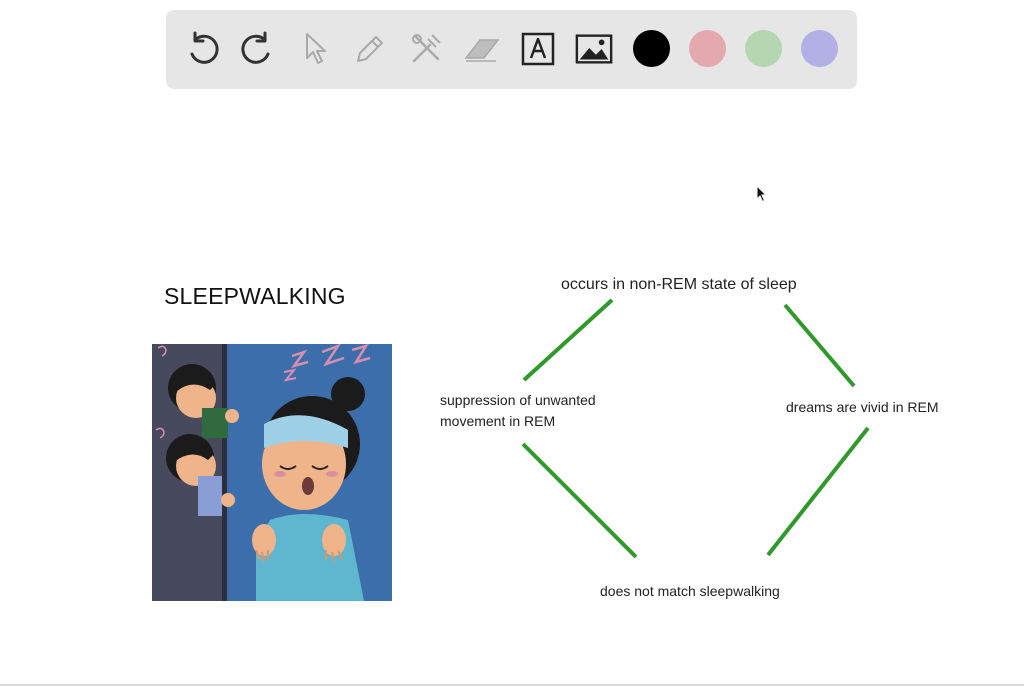 This screenshot has height=686, width=1024. I want to click on pencil-icon, so click(370, 49).